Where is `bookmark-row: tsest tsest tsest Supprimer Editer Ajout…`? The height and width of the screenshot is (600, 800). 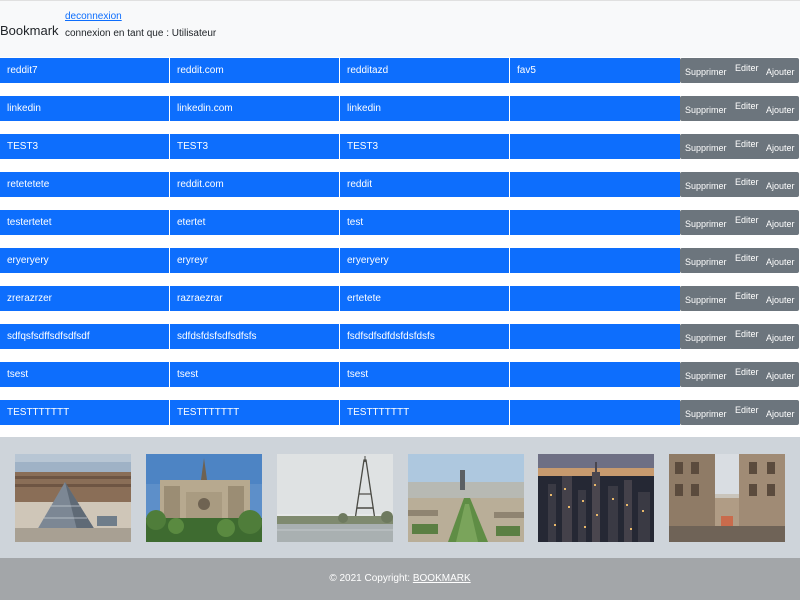 bookmark-row: tsest tsest tsest Supprimer Editer Ajout… is located at coordinates (400, 374).